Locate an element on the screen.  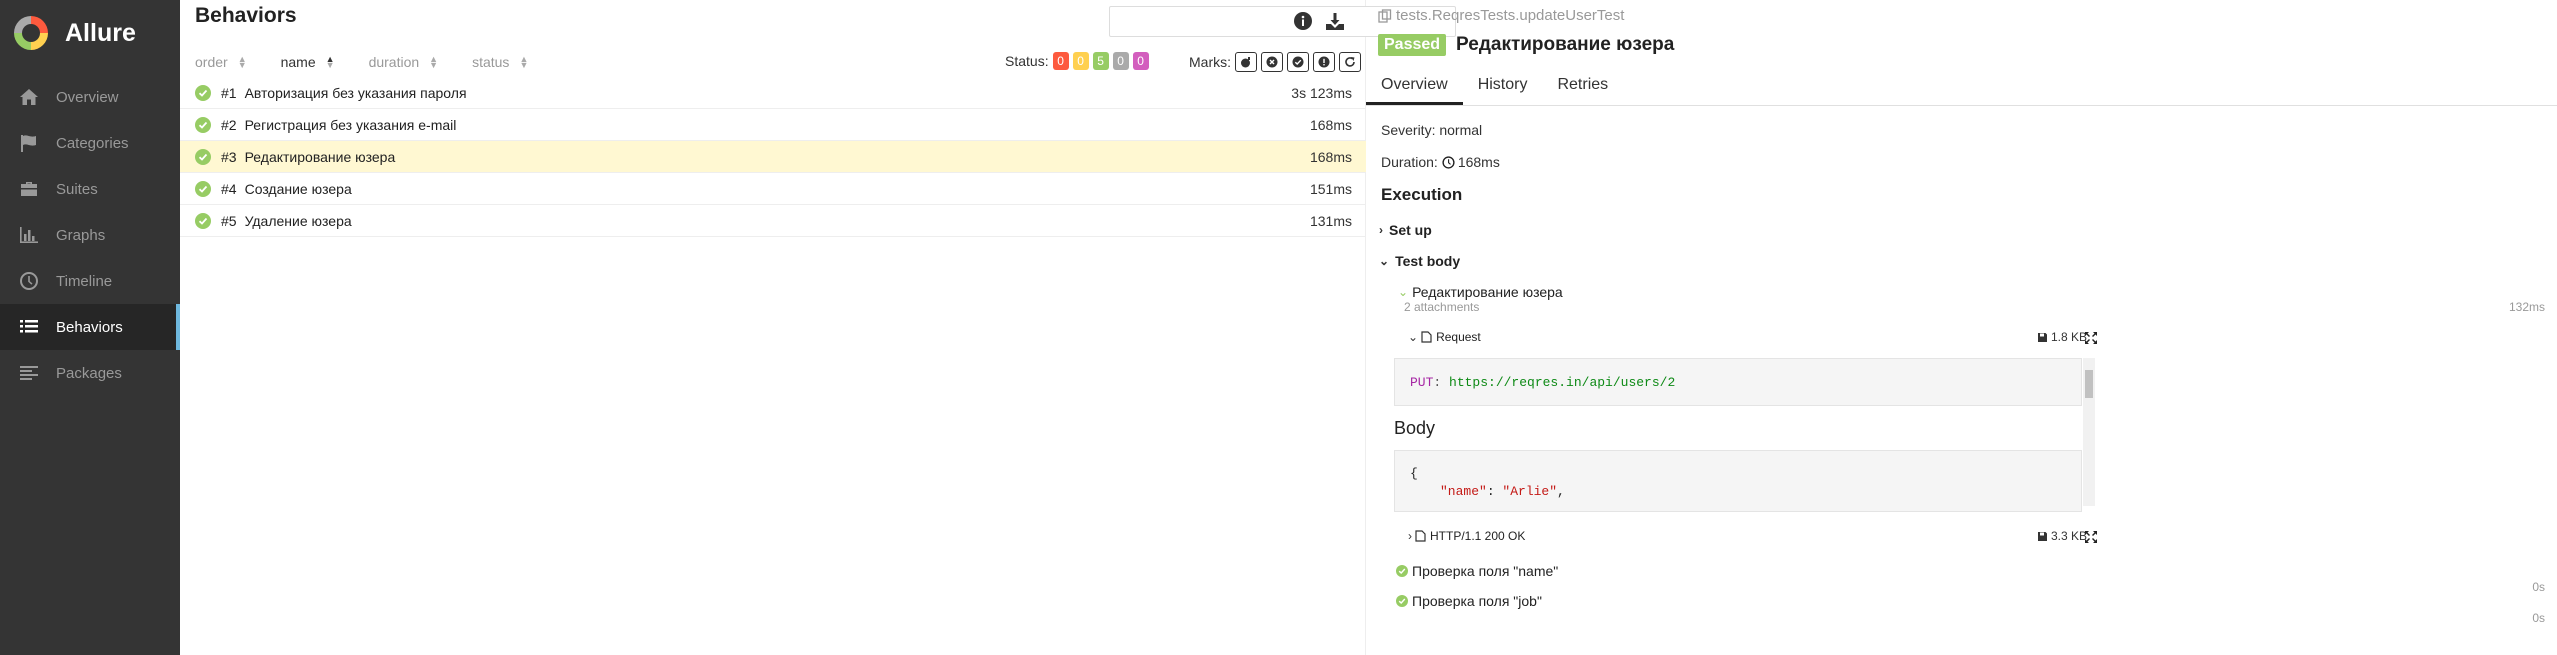
sort-by-name: name ▲ ▼ is located at coordinates (308, 62).